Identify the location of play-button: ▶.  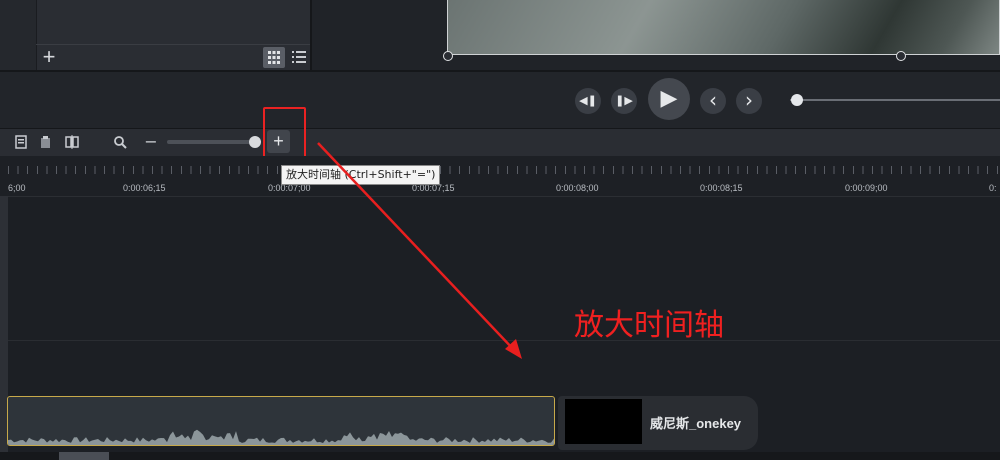
(669, 99).